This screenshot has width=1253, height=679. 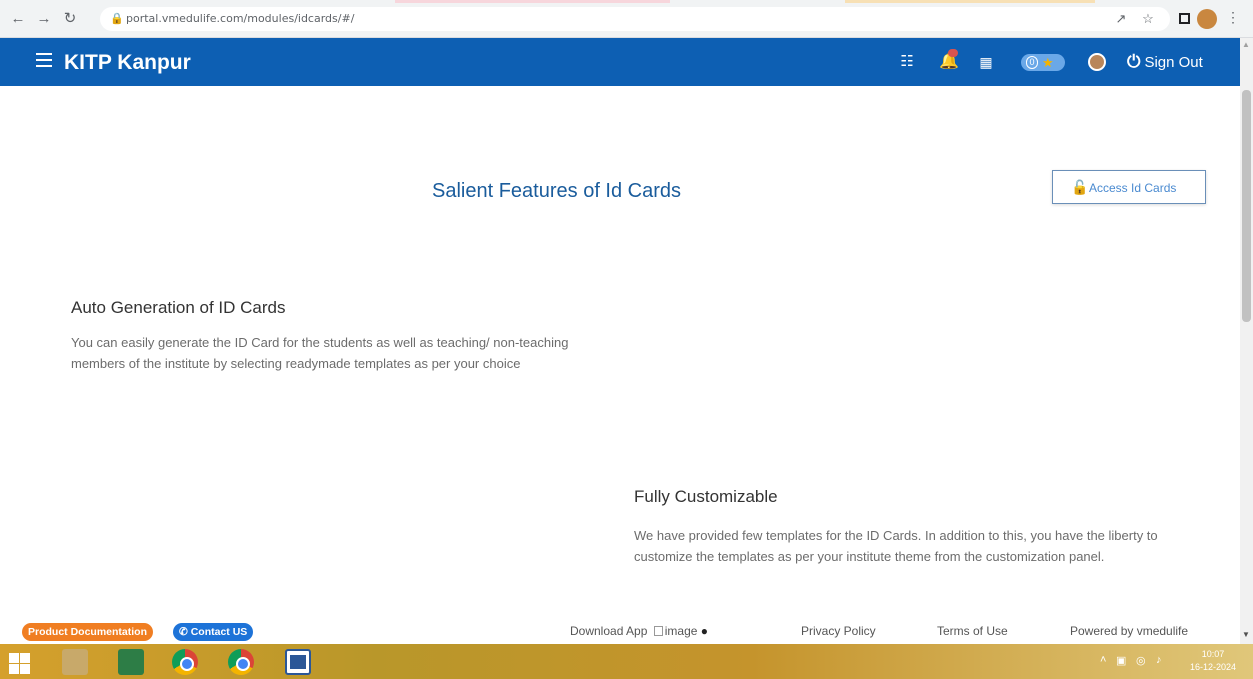 I want to click on notification-bell-icon: 🔔, so click(x=949, y=61).